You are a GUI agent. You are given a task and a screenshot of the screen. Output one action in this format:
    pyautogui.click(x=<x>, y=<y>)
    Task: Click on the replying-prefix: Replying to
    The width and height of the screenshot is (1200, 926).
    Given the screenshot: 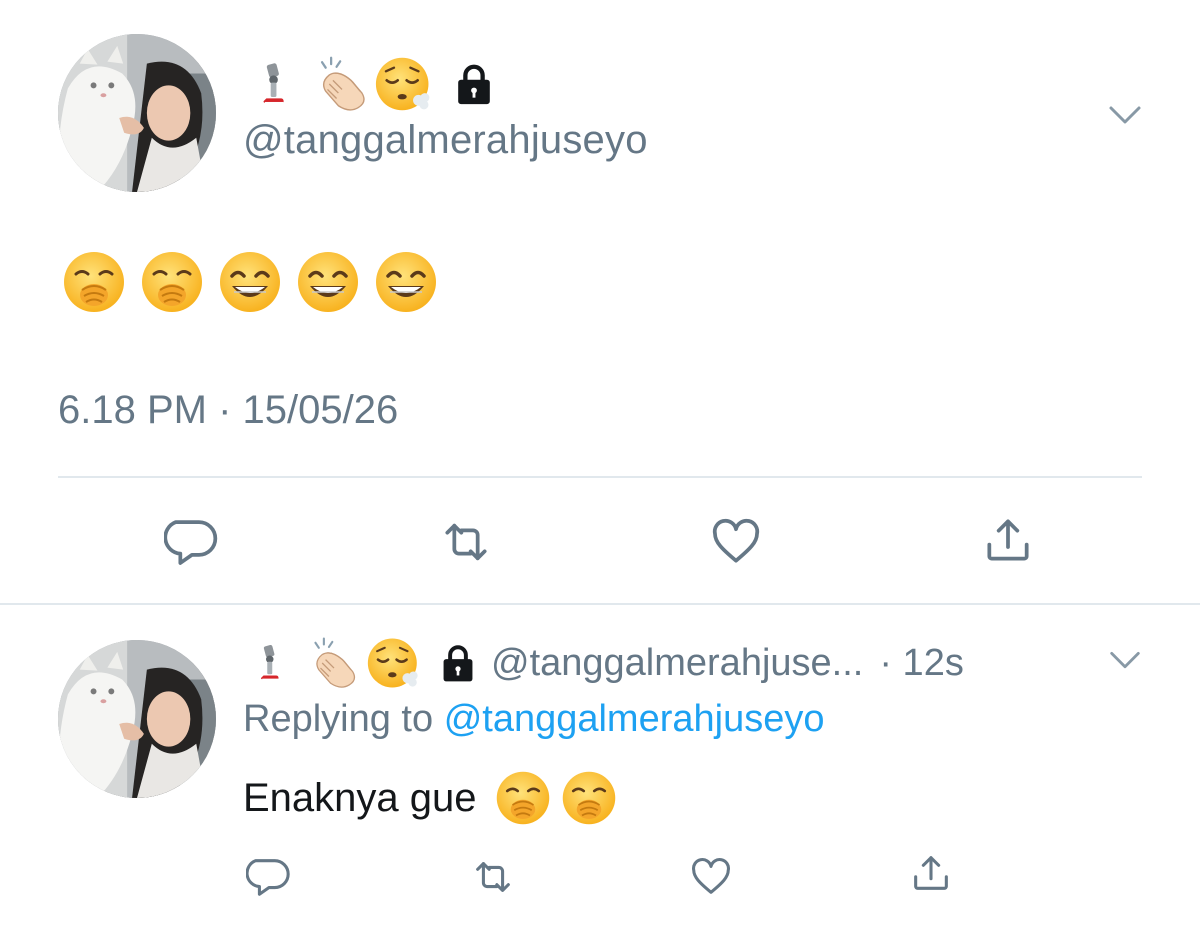 What is the action you would take?
    pyautogui.click(x=338, y=719)
    